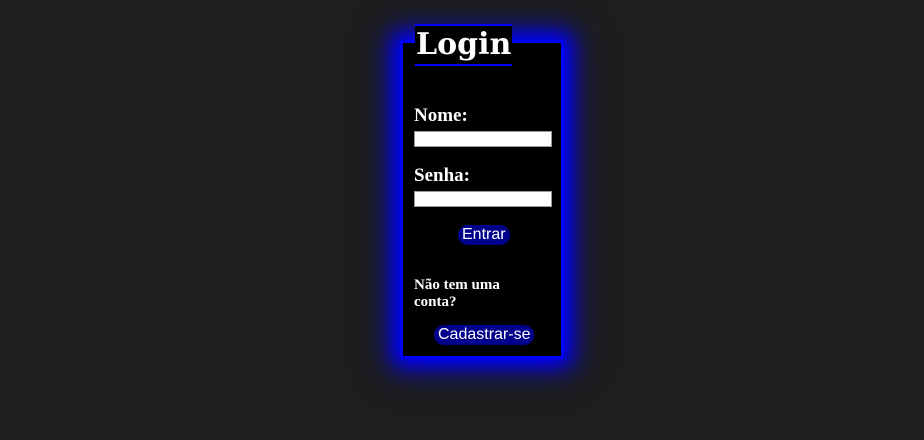 The image size is (924, 440). Describe the element at coordinates (484, 335) in the screenshot. I see `register-button: Cadastrar-se` at that location.